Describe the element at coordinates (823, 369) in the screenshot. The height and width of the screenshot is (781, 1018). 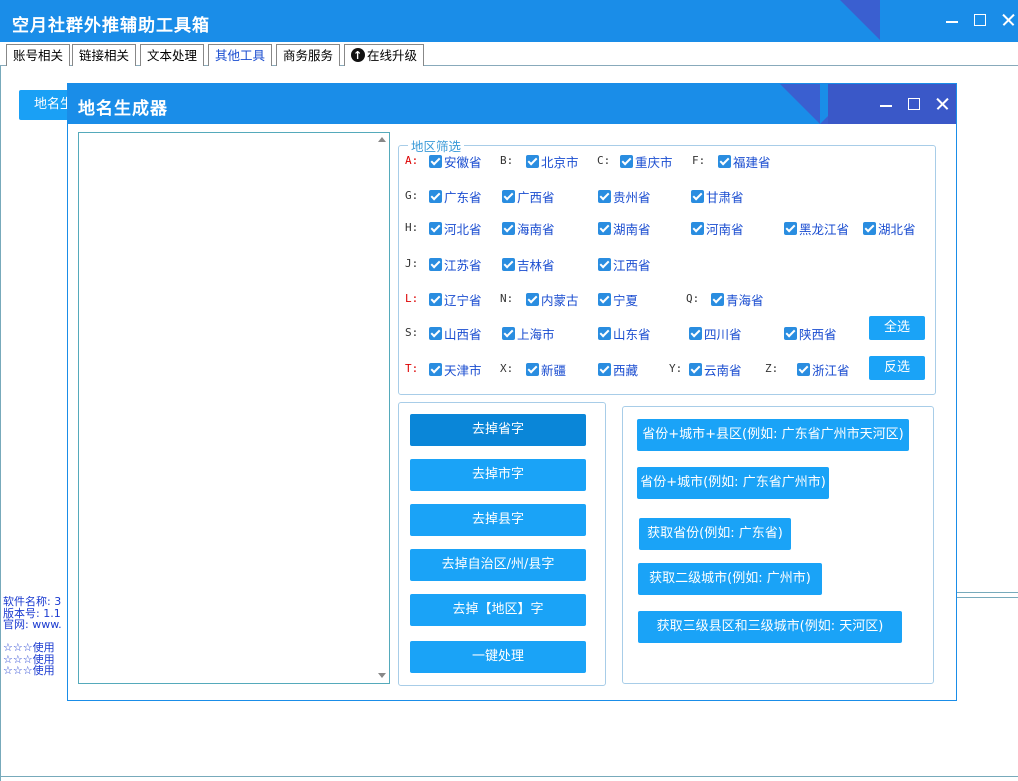
I see `checkbox-zhejiang: 浙江省` at that location.